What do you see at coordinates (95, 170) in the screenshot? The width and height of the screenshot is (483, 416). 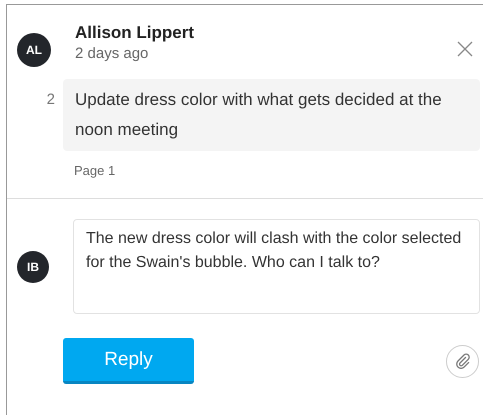 I see `page-label: Page 1` at bounding box center [95, 170].